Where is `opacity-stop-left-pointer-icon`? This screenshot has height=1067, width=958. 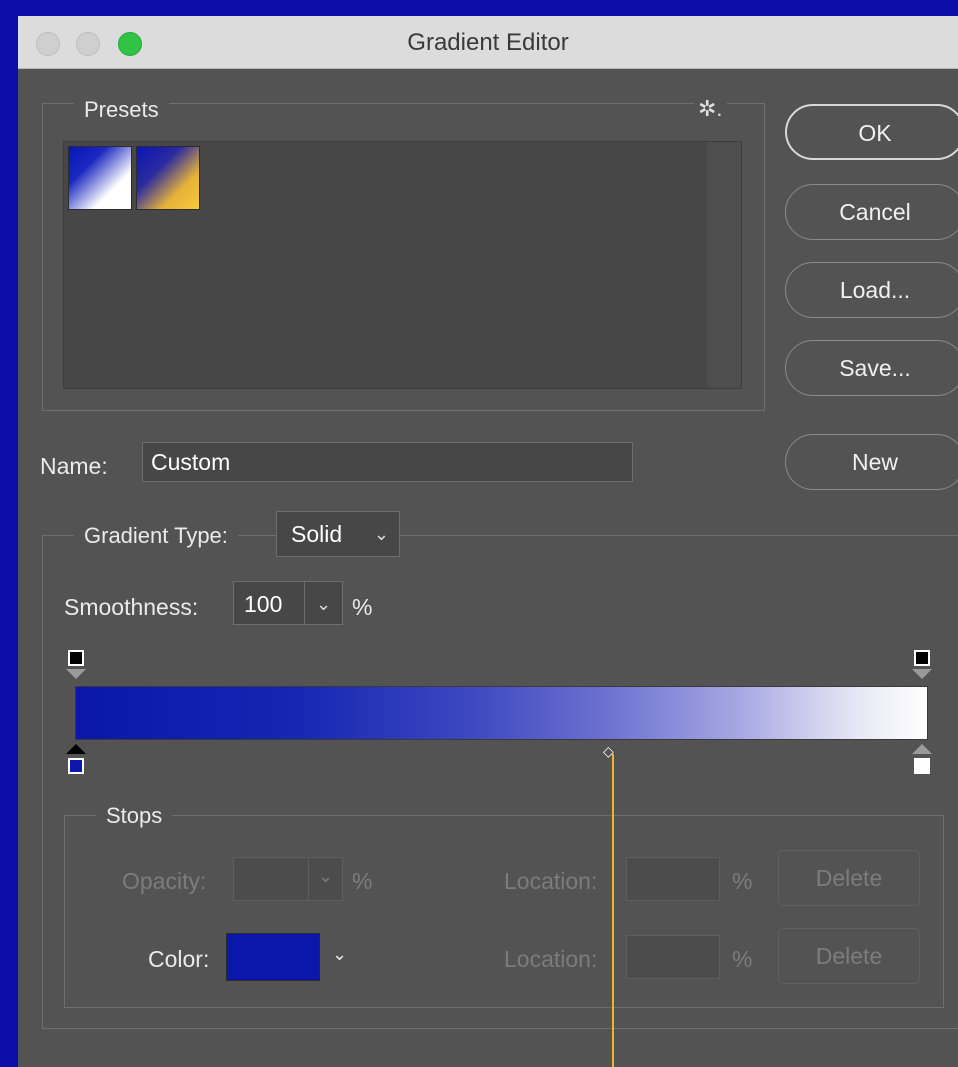 opacity-stop-left-pointer-icon is located at coordinates (76, 674).